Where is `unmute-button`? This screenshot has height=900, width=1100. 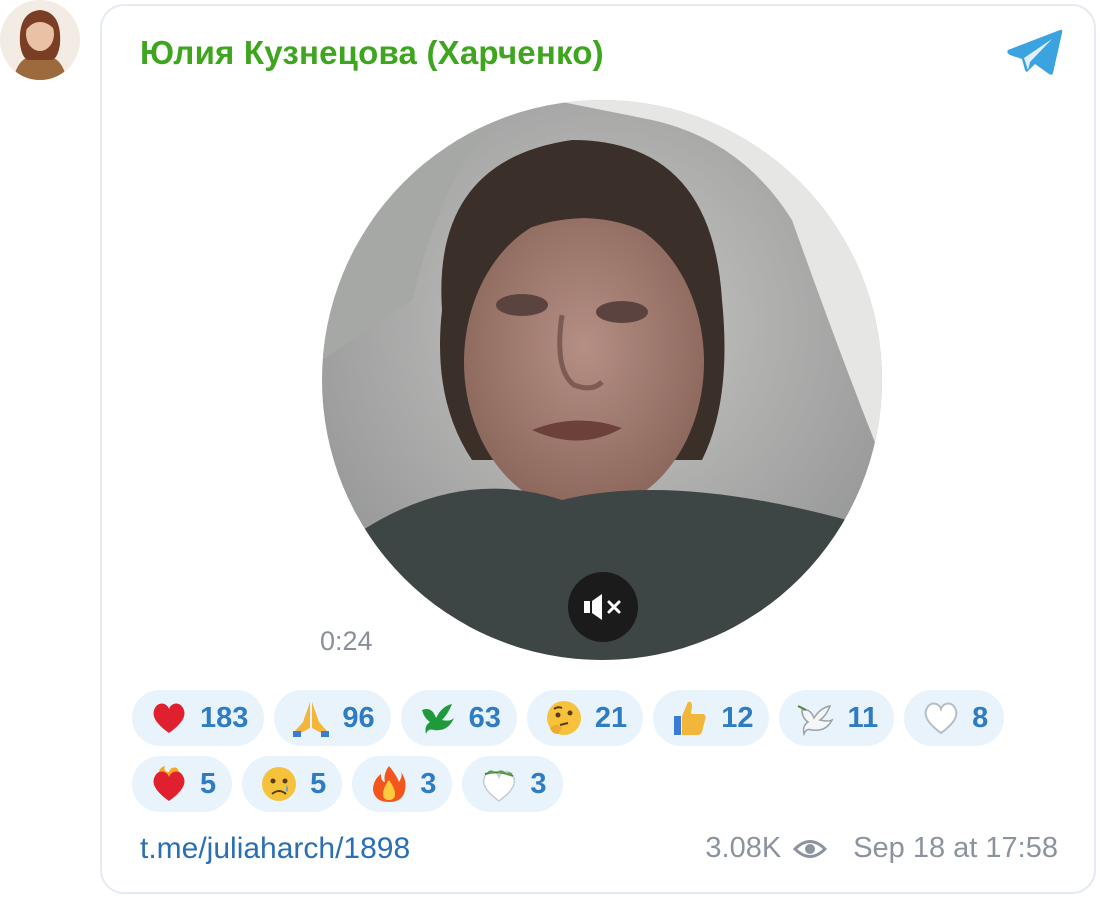
unmute-button is located at coordinates (603, 607).